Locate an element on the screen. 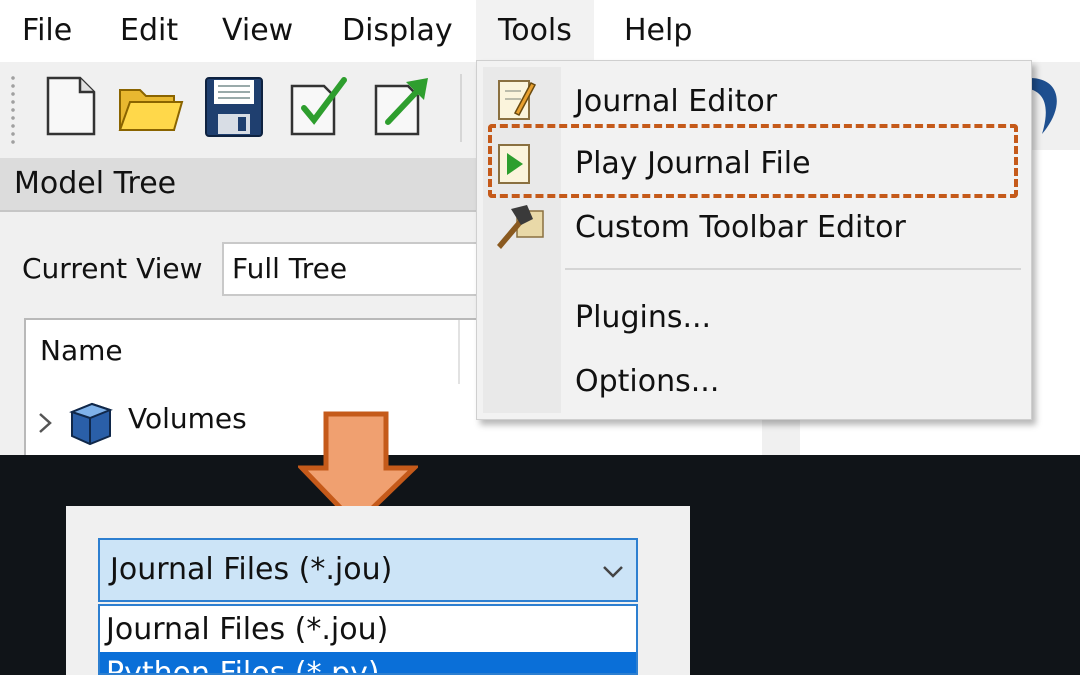 The width and height of the screenshot is (1080, 675). current-view-label: Current View is located at coordinates (112, 268).